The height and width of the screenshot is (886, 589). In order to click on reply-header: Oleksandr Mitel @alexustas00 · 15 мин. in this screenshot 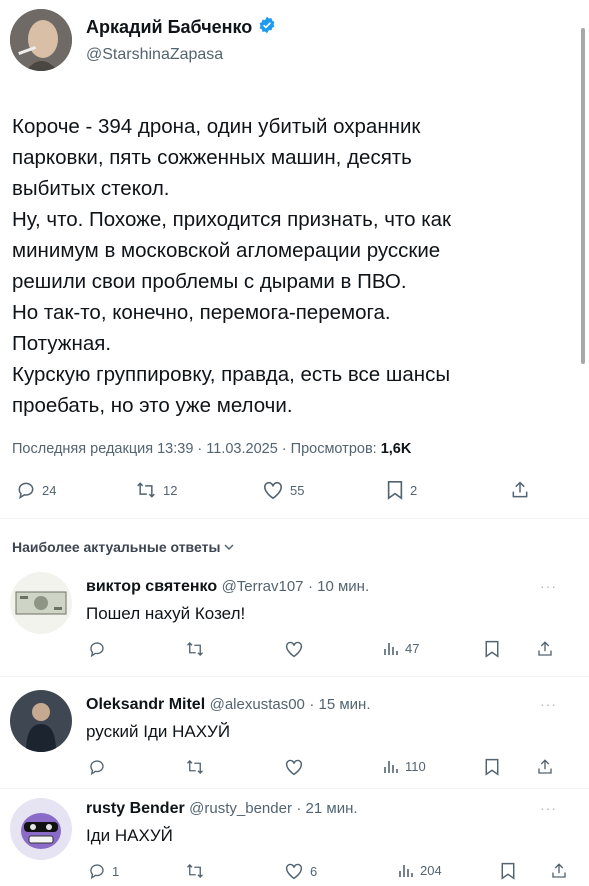, I will do `click(228, 705)`.